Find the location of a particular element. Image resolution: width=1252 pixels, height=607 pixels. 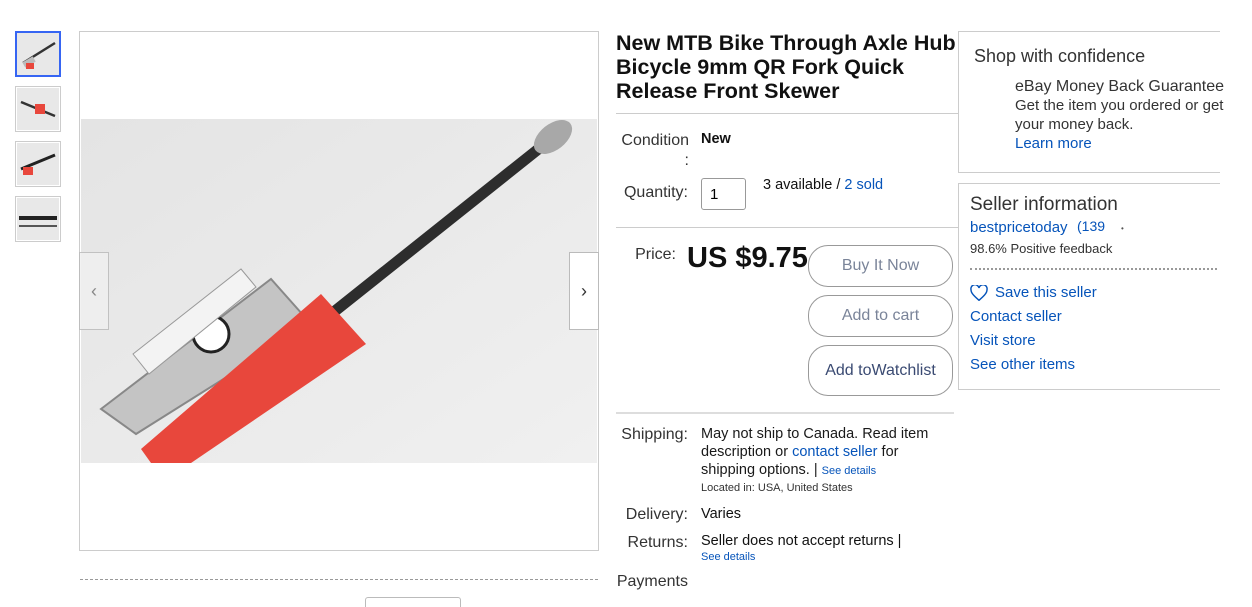

contact-seller-link: Contact seller is located at coordinates (1016, 316).